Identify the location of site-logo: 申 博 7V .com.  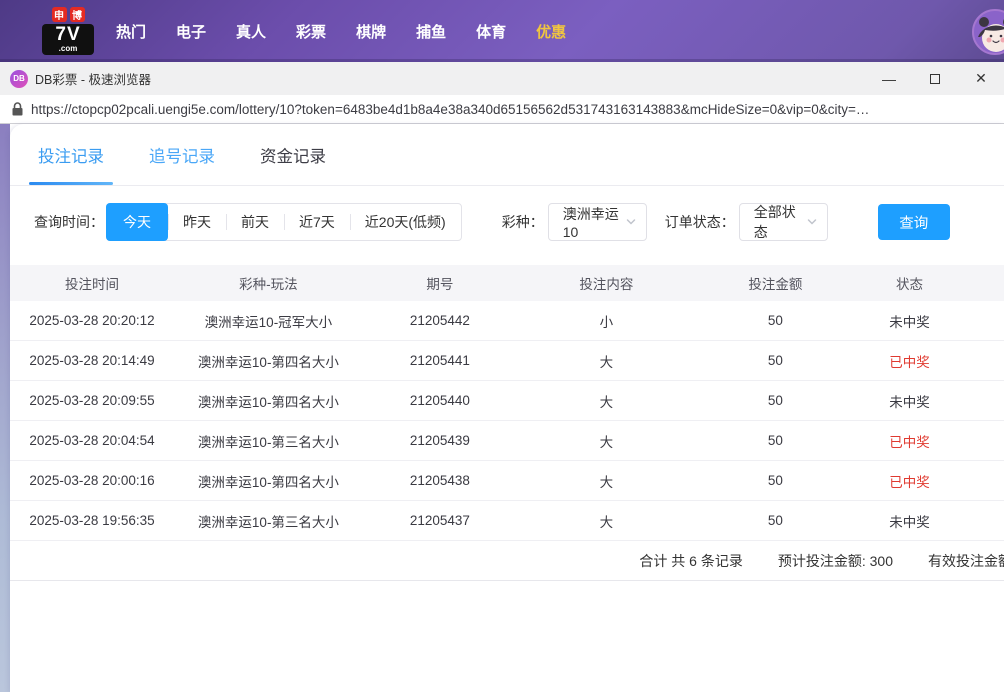
(68, 31).